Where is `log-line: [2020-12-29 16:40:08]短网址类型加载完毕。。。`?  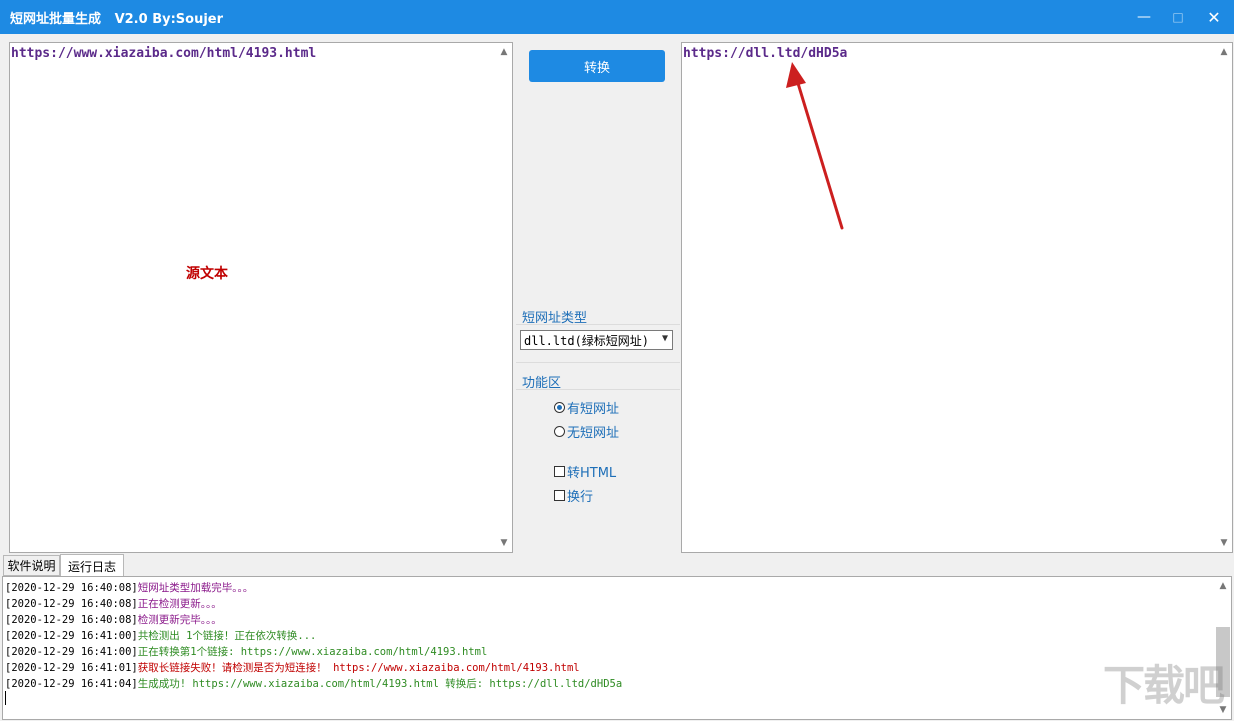 log-line: [2020-12-29 16:40:08]短网址类型加载完毕。。。 is located at coordinates (129, 588).